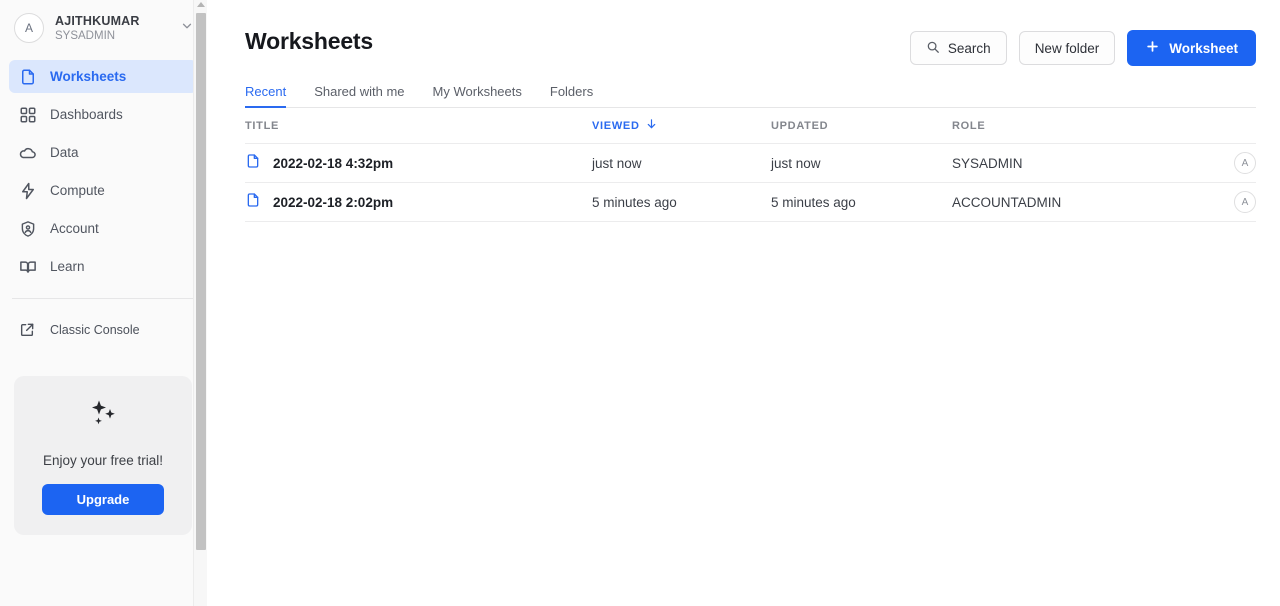 Image resolution: width=1280 pixels, height=606 pixels. Describe the element at coordinates (571, 91) in the screenshot. I see `tab-label: Folders` at that location.